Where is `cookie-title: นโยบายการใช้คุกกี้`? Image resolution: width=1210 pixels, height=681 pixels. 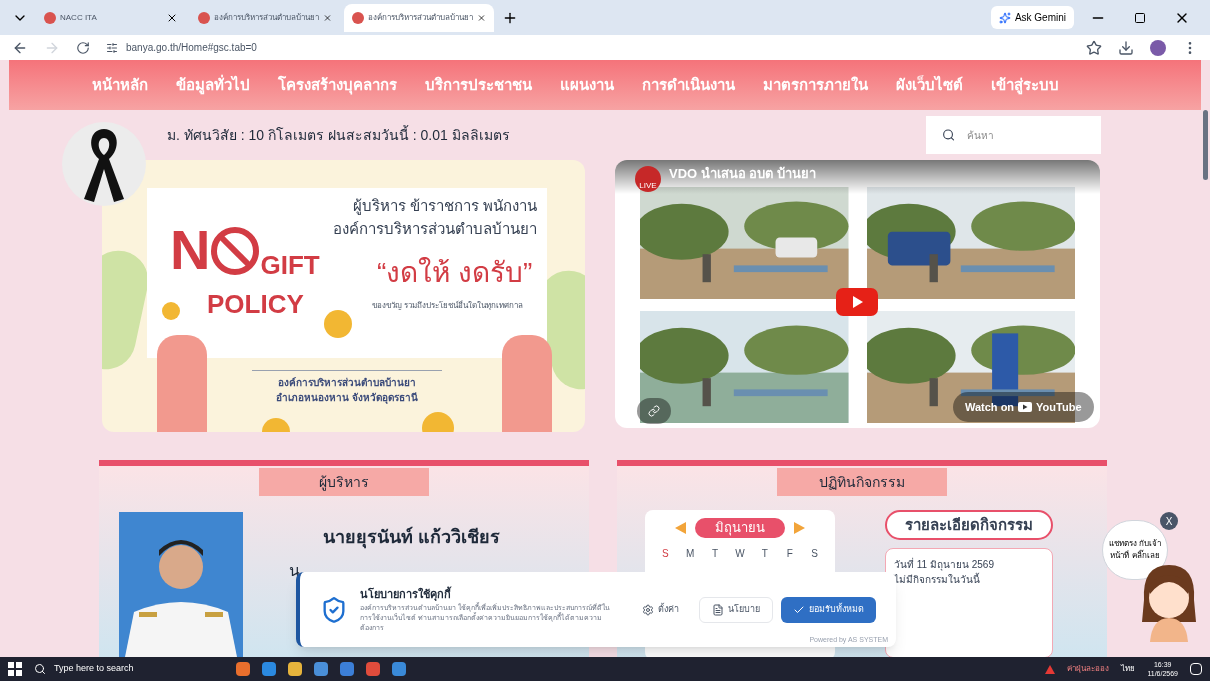
cookie-title: นโยบายการใช้คุกกี้ is located at coordinates (406, 594).